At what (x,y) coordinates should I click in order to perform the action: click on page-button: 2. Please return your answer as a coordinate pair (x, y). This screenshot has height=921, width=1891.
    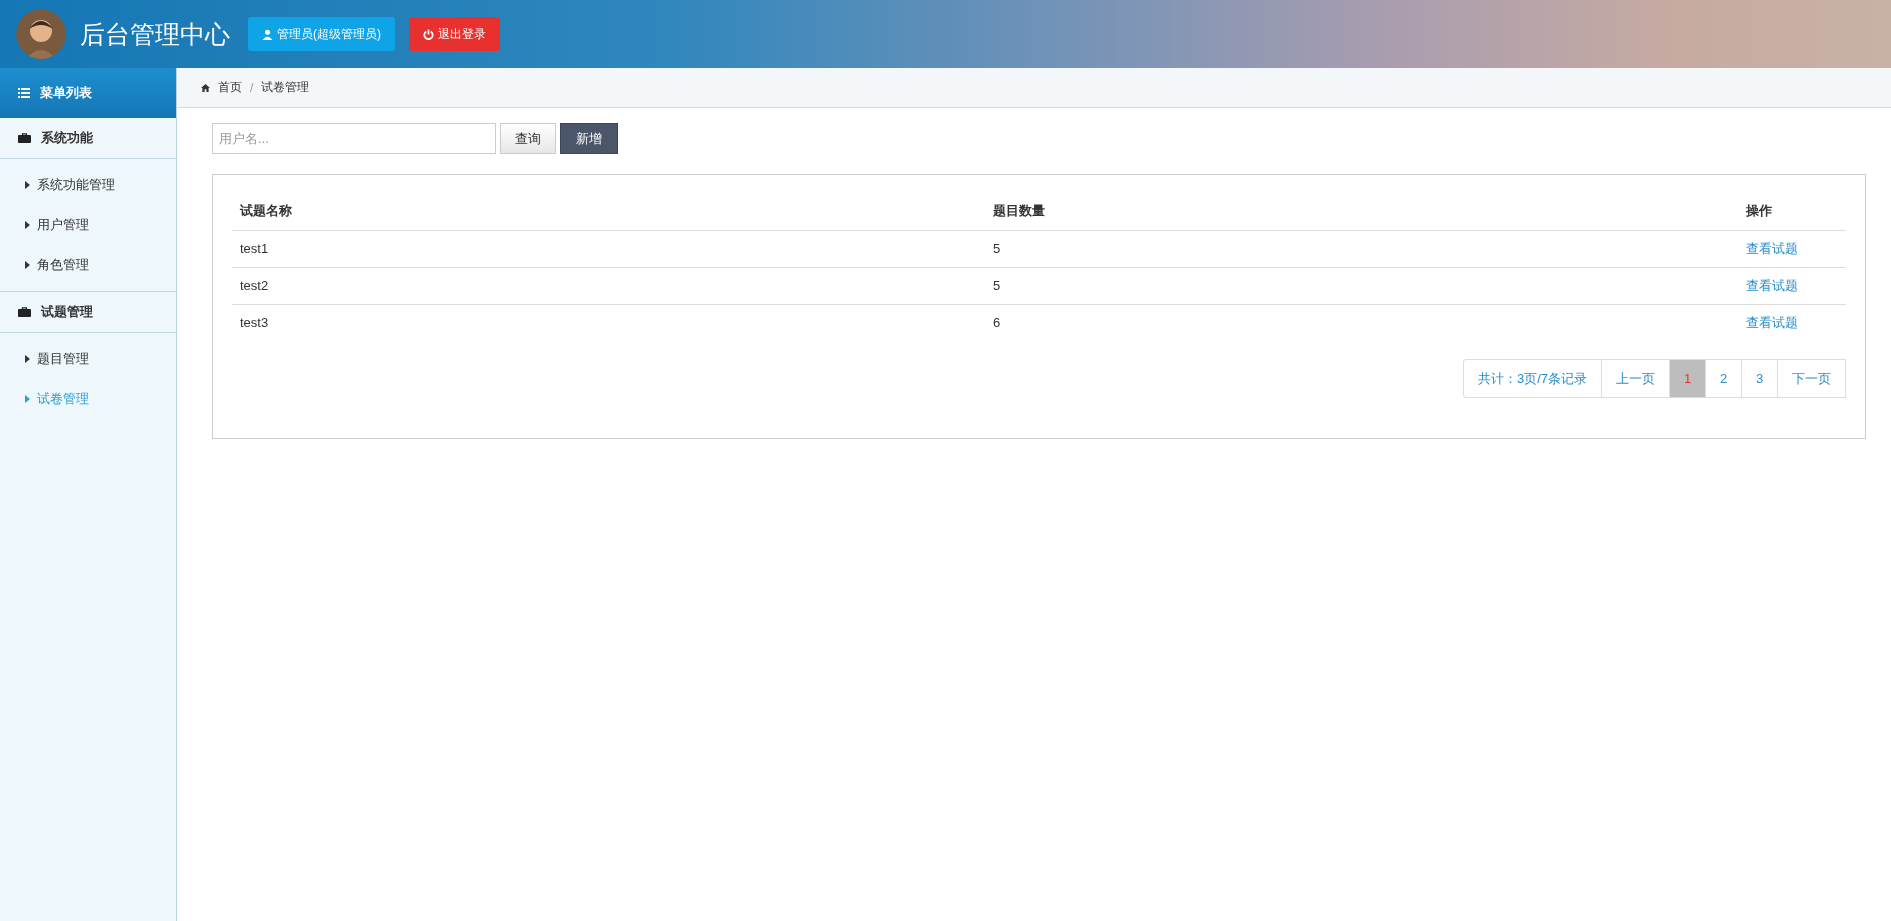
    Looking at the image, I should click on (1723, 378).